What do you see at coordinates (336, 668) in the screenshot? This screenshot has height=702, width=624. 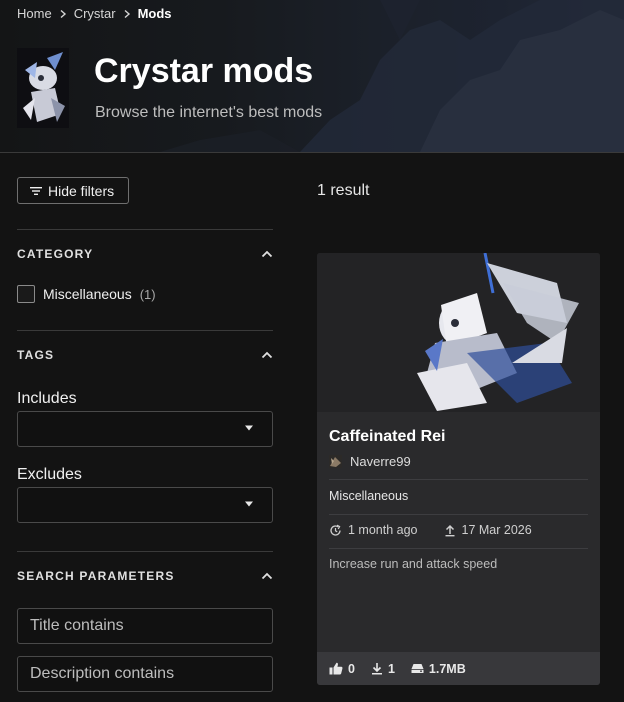 I see `thumbs-up-icon` at bounding box center [336, 668].